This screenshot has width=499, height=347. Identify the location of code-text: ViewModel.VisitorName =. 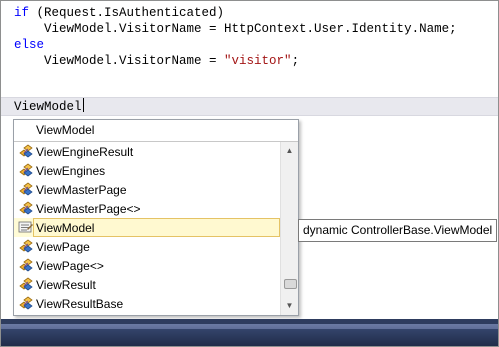
(119, 61).